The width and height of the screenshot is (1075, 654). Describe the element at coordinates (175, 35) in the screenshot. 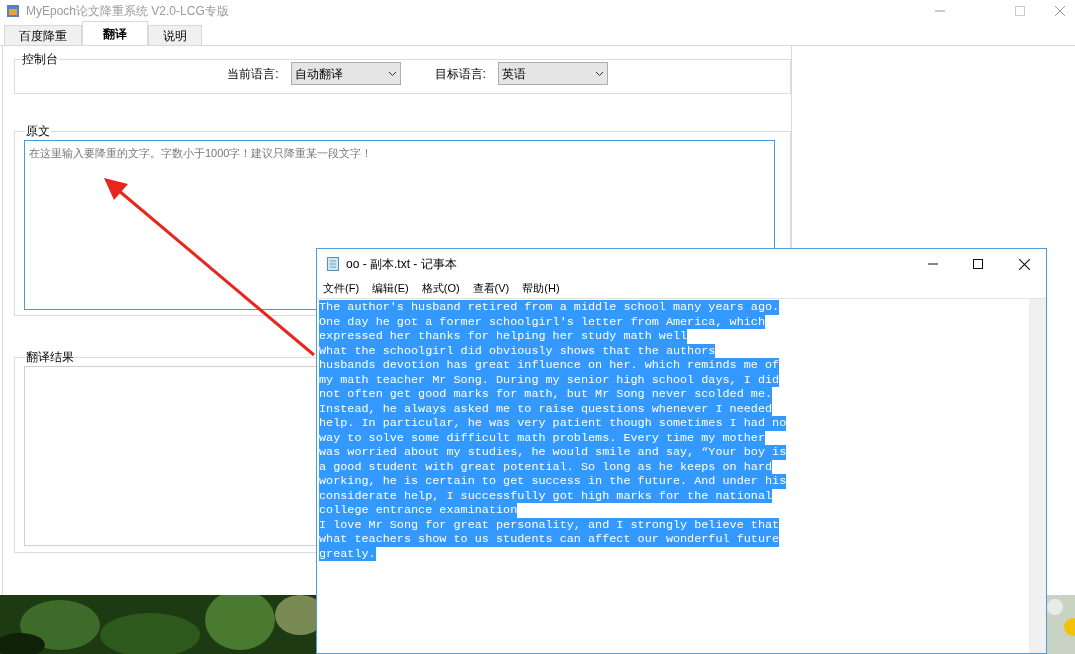

I see `tab: 说明` at that location.